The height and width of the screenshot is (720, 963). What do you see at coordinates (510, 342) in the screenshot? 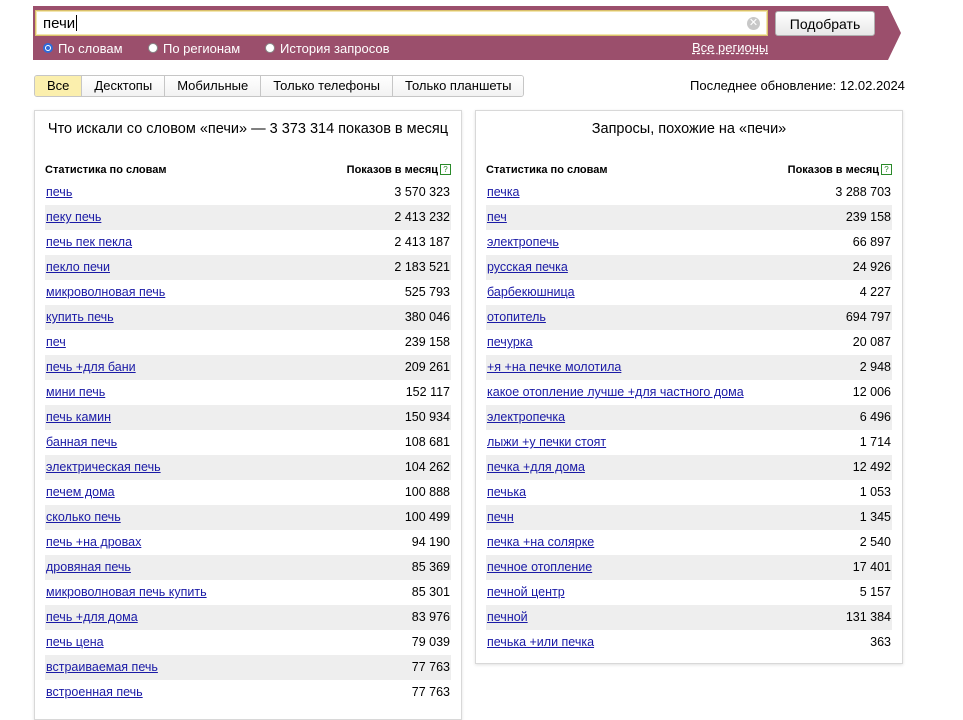
I see `keyword-link: печурка` at bounding box center [510, 342].